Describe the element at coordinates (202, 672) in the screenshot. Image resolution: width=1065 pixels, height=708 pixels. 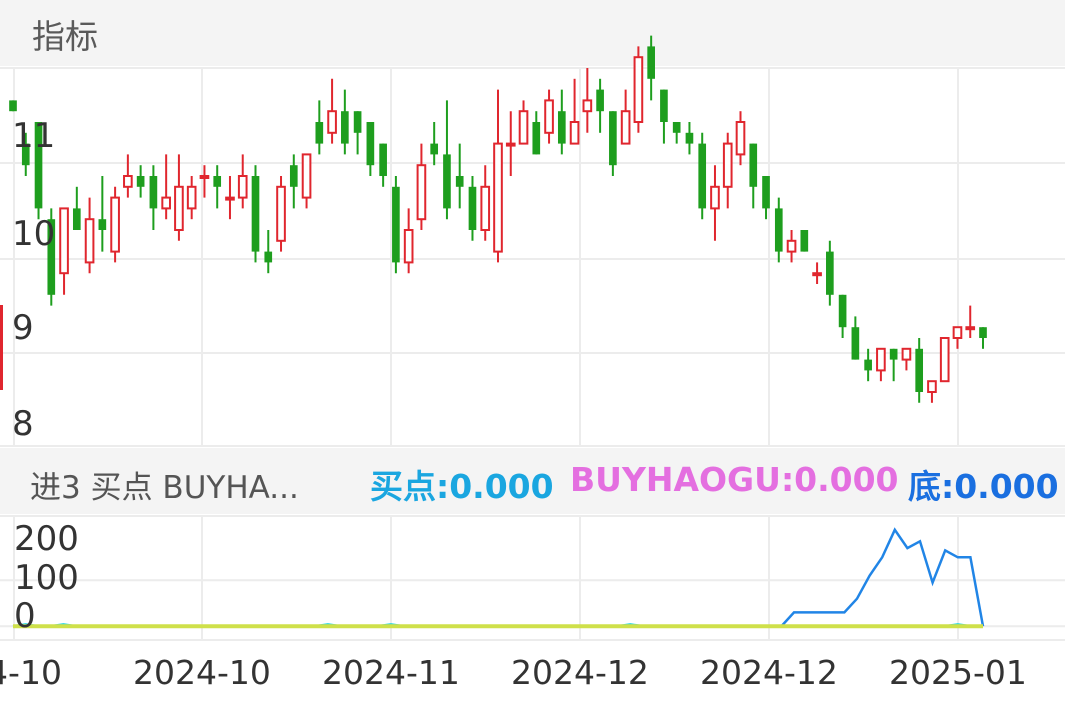
I see `x-tick-label: 2024-10` at that location.